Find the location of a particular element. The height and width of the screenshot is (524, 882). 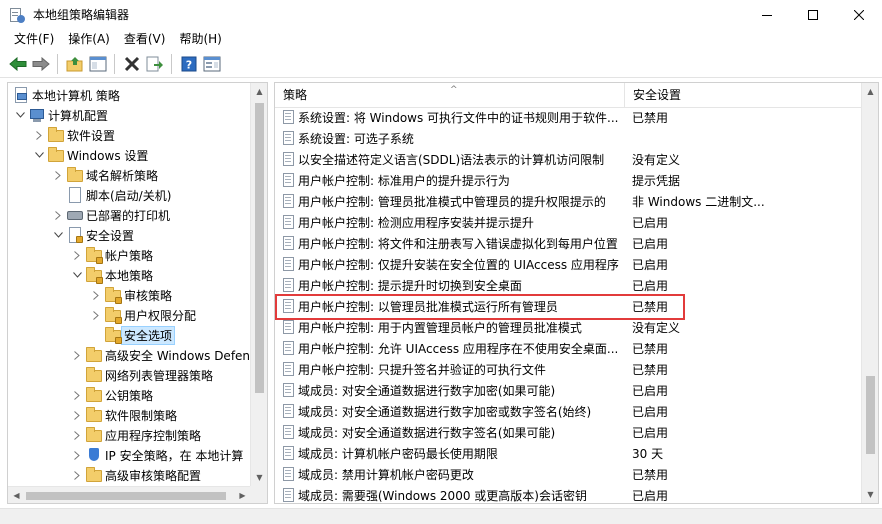

policy-row: 用户帐户控制: 将文件和注册表写入错误虚拟化到每用户位置 已启用 is located at coordinates (568, 243).